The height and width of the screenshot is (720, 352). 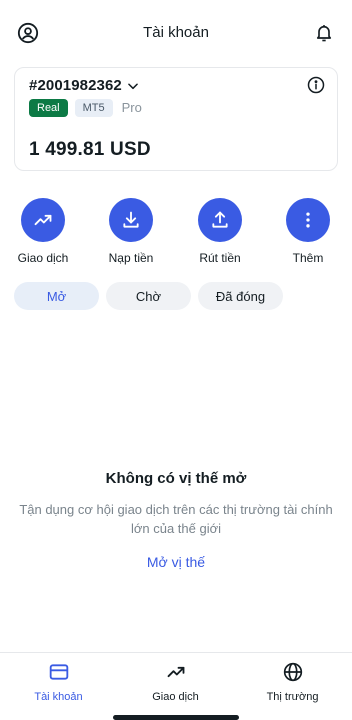 I want to click on card-icon, so click(x=59, y=672).